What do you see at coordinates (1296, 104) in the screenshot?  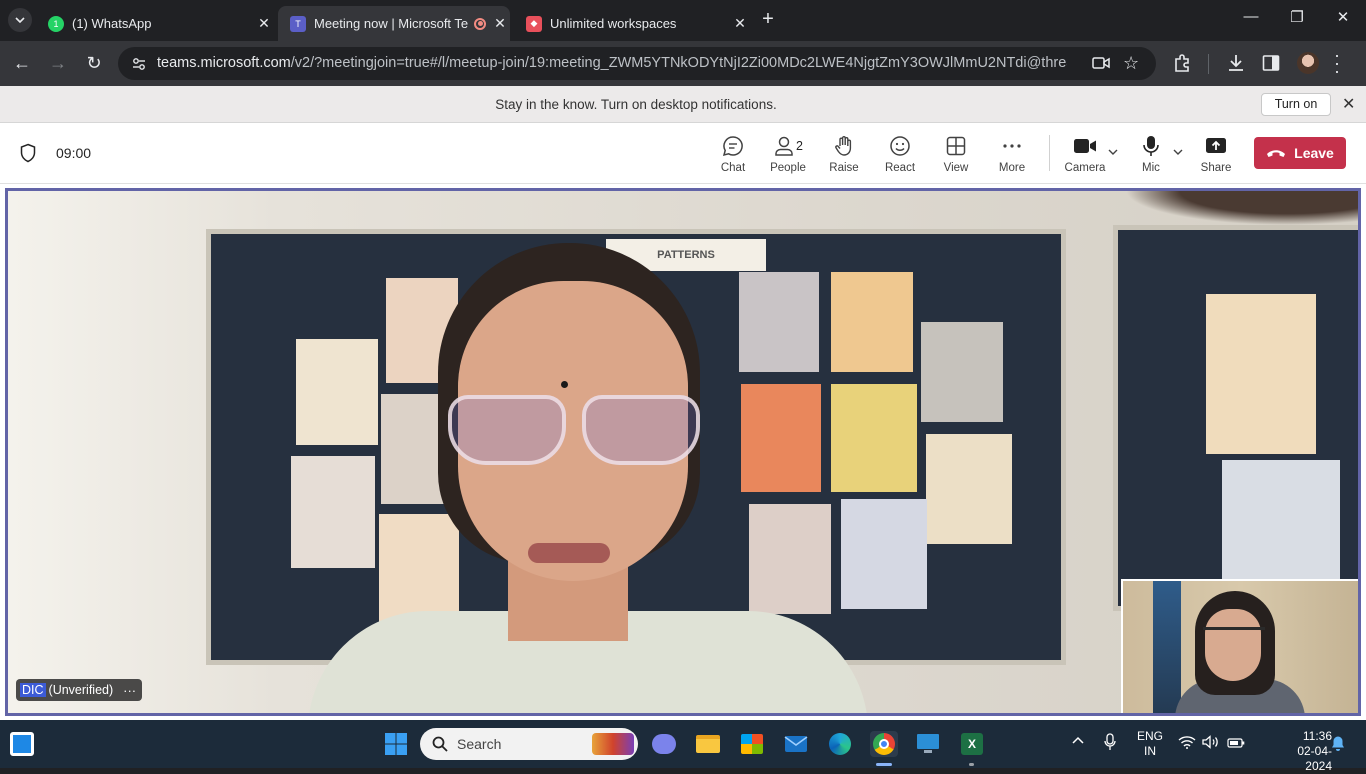 I see `turn-on-notifications-button: Turn on` at bounding box center [1296, 104].